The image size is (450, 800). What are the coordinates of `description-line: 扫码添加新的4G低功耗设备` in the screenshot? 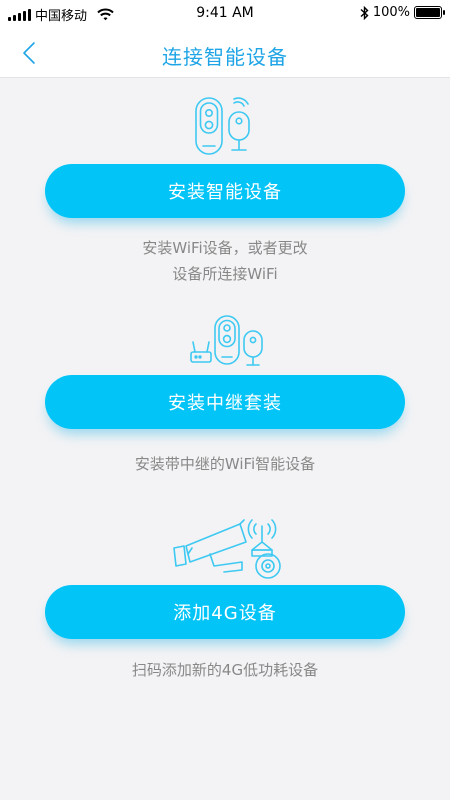 It's located at (225, 670).